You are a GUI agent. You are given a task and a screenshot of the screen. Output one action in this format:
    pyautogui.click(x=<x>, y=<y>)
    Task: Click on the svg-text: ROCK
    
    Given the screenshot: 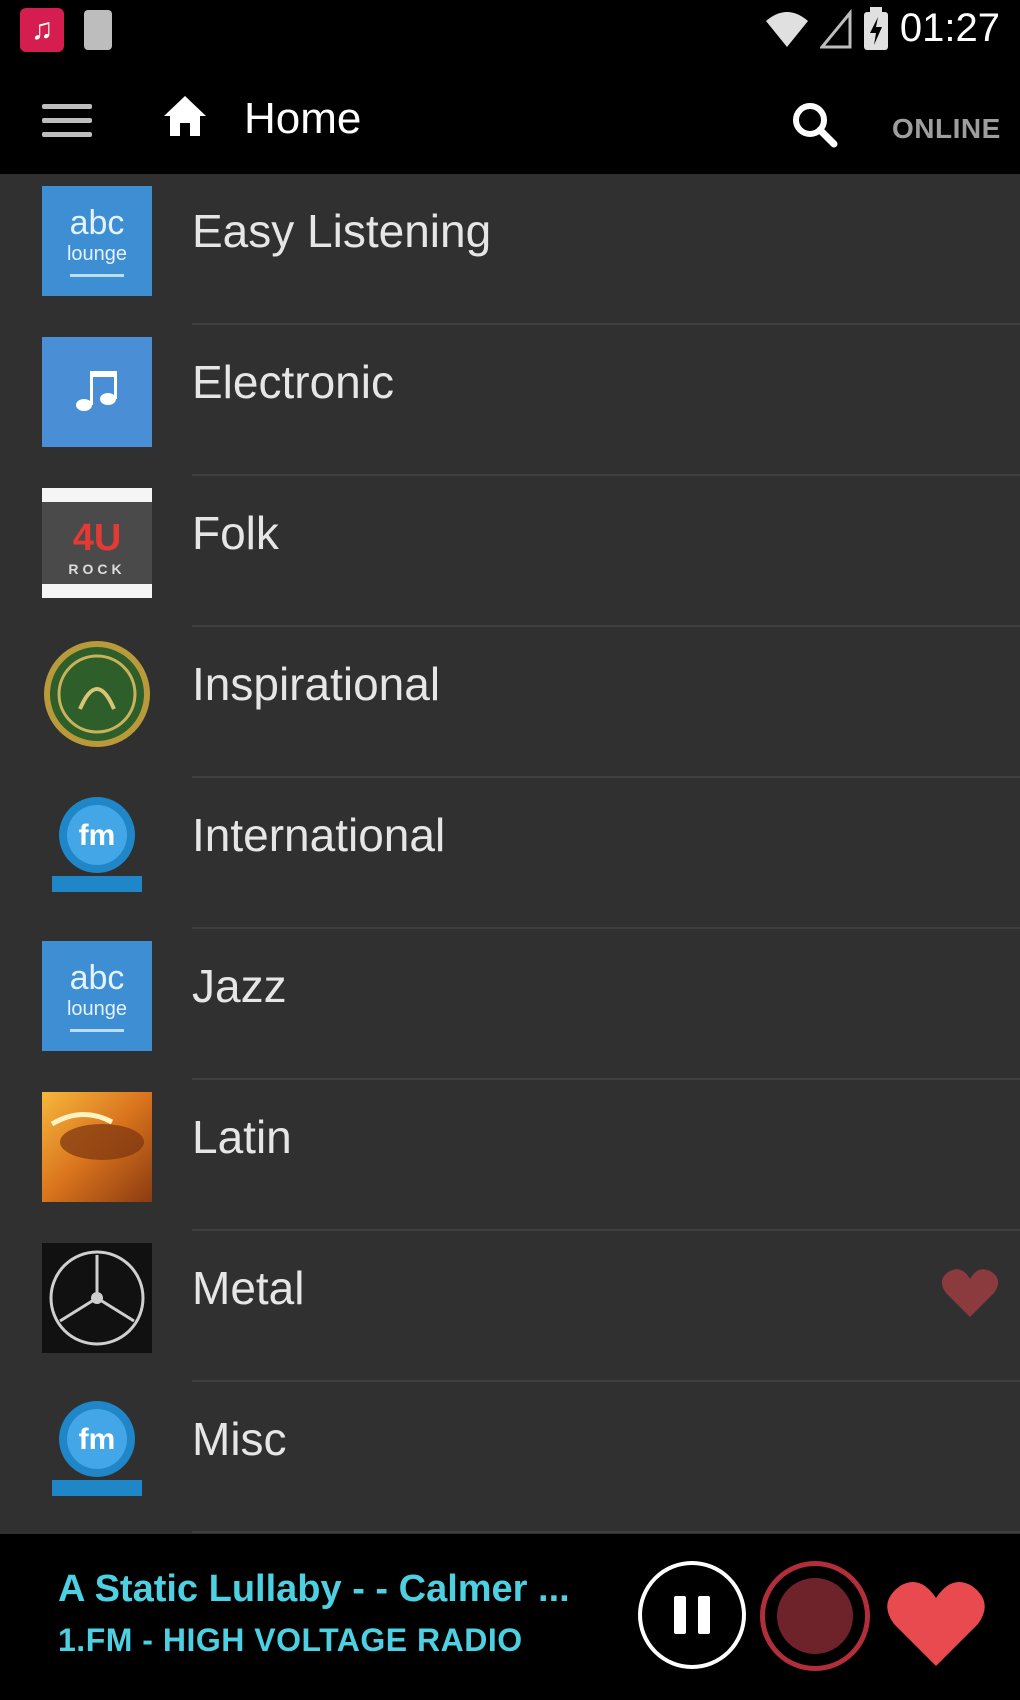 What is the action you would take?
    pyautogui.click(x=96, y=569)
    